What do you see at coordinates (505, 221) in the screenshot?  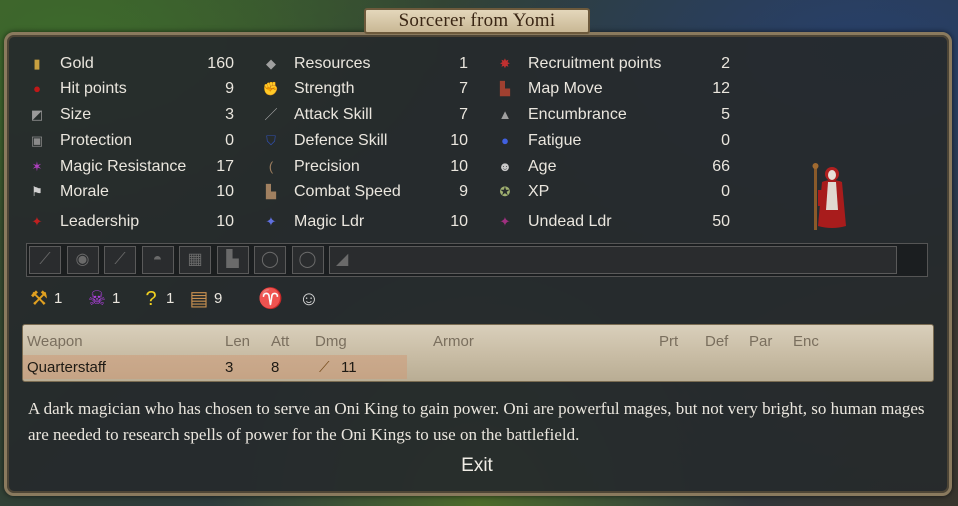 I see `undead-leader-icon: ✦` at bounding box center [505, 221].